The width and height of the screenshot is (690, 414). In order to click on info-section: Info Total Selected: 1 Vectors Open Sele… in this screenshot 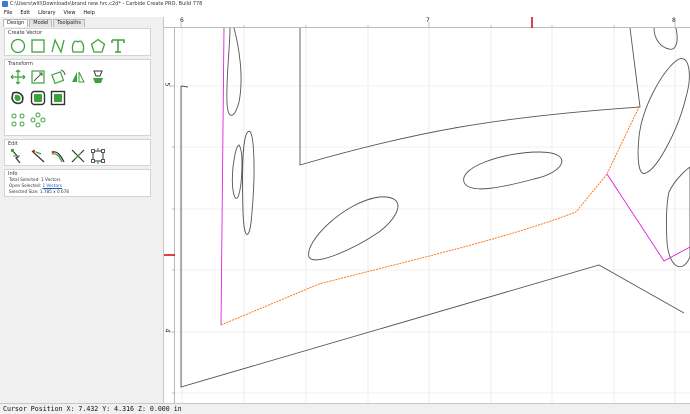, I will do `click(77, 183)`.